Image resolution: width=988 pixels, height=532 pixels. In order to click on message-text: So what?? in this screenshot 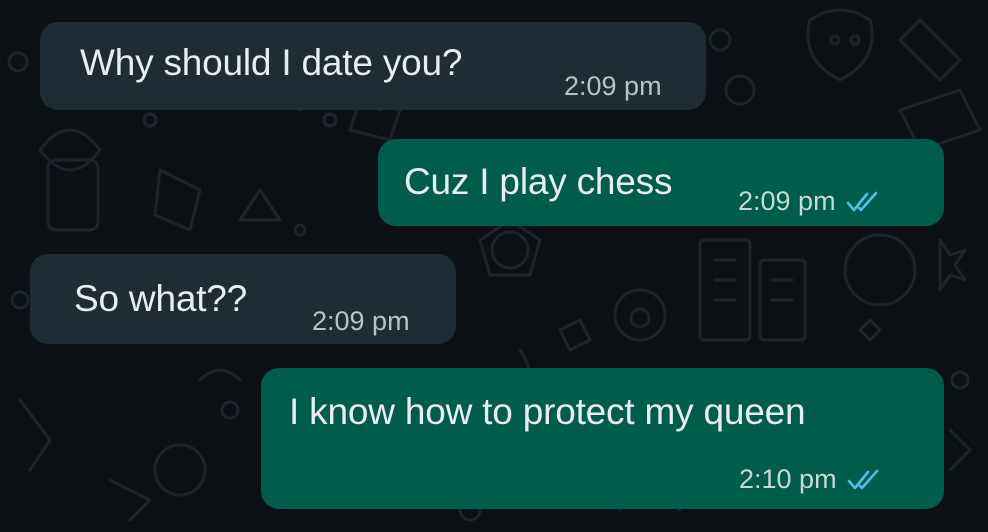, I will do `click(161, 298)`.